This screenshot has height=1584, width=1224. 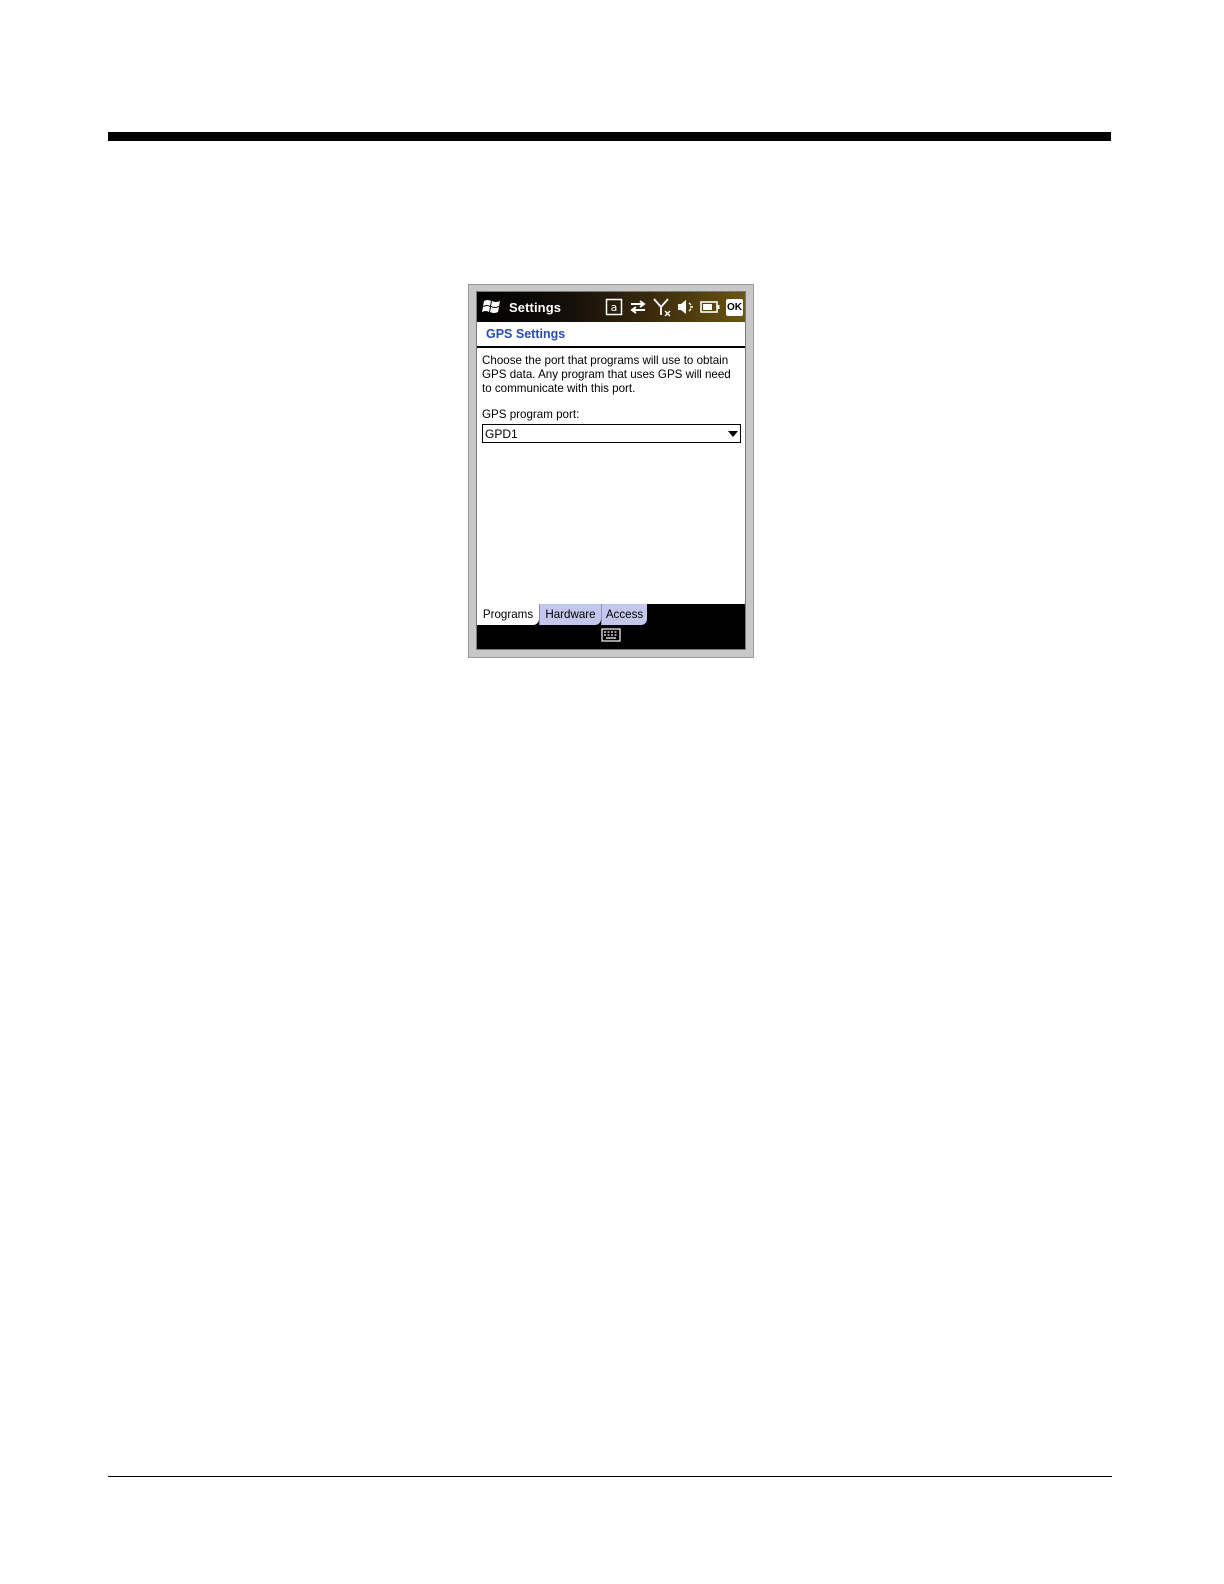 I want to click on battery-icon, so click(x=710, y=307).